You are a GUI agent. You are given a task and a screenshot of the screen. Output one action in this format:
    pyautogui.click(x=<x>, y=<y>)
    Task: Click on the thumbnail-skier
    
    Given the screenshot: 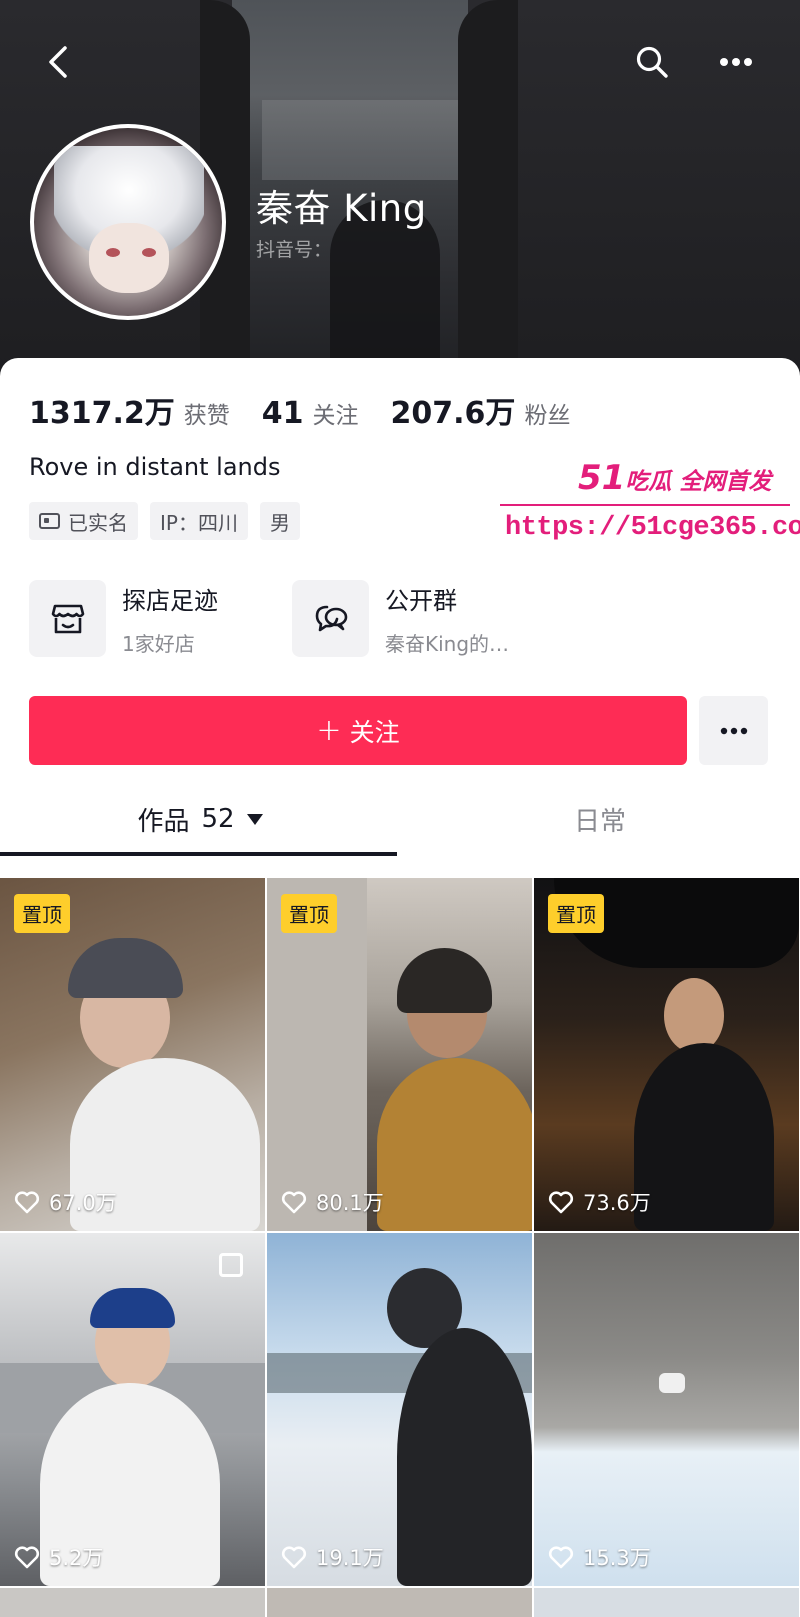 What is the action you would take?
    pyautogui.click(x=672, y=1383)
    